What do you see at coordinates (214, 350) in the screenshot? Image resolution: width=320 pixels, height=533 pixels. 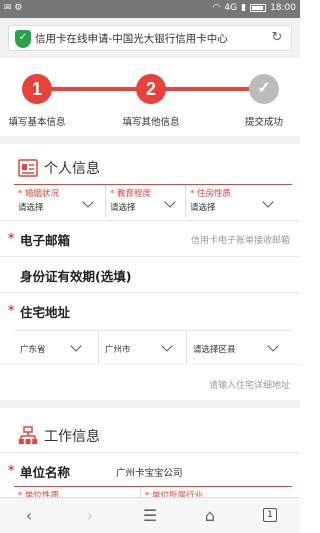 I see `district-value: 请选择区县` at bounding box center [214, 350].